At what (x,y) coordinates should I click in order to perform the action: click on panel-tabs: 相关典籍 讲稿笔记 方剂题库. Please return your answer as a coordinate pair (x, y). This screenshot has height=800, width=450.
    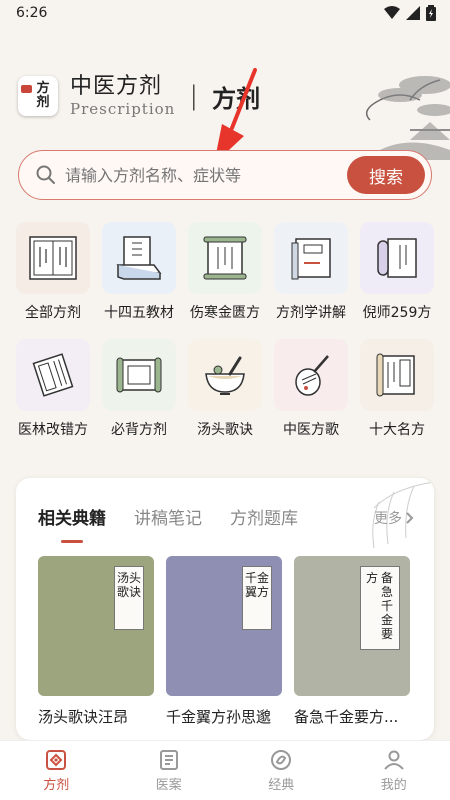
    Looking at the image, I should click on (168, 523).